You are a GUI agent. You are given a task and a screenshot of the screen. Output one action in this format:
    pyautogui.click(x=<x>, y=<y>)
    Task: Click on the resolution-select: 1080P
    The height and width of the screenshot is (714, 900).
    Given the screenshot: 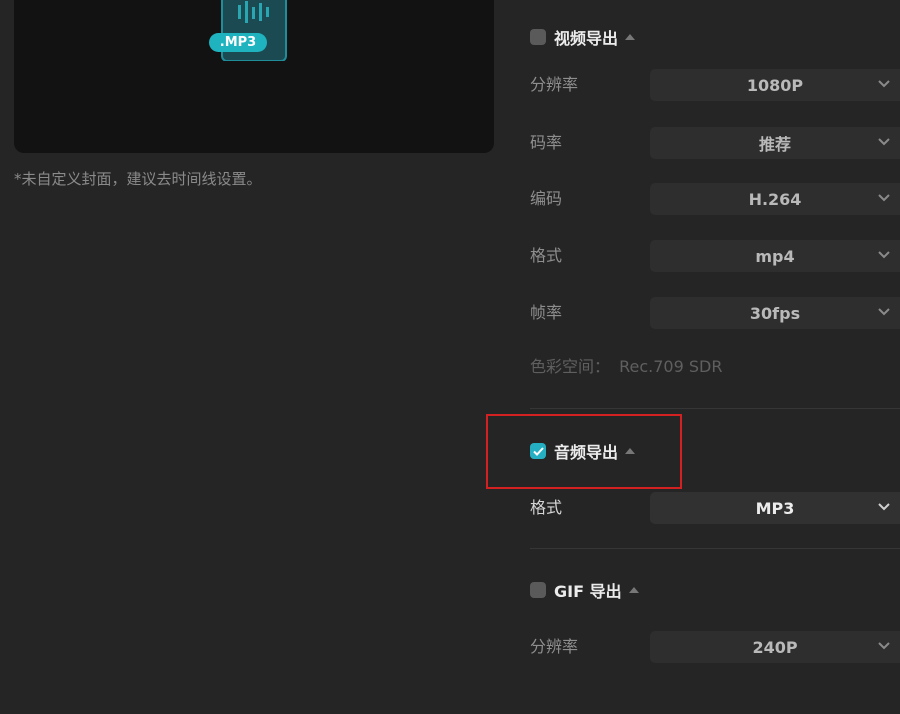 What is the action you would take?
    pyautogui.click(x=775, y=85)
    